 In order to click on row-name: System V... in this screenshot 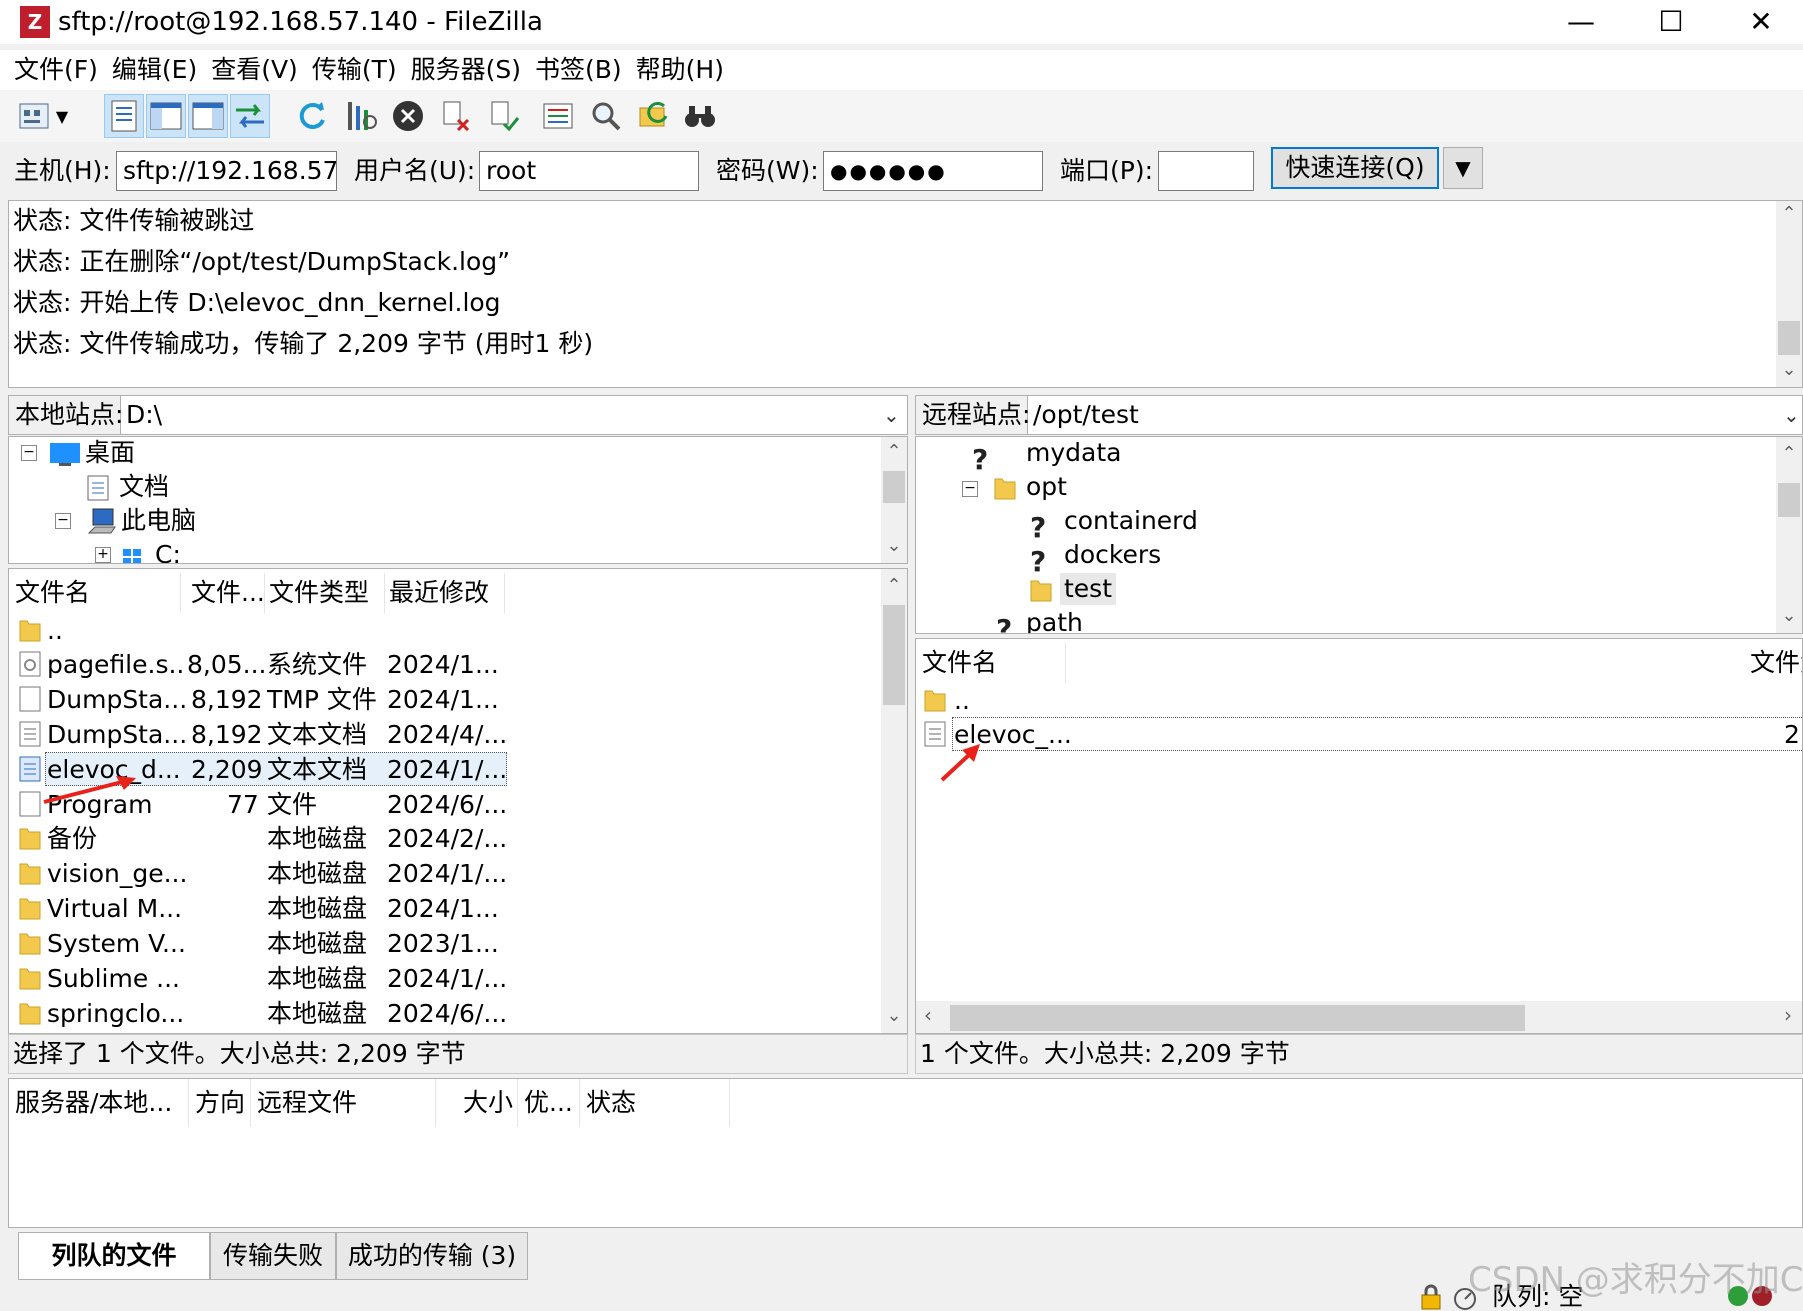, I will do `click(117, 943)`.